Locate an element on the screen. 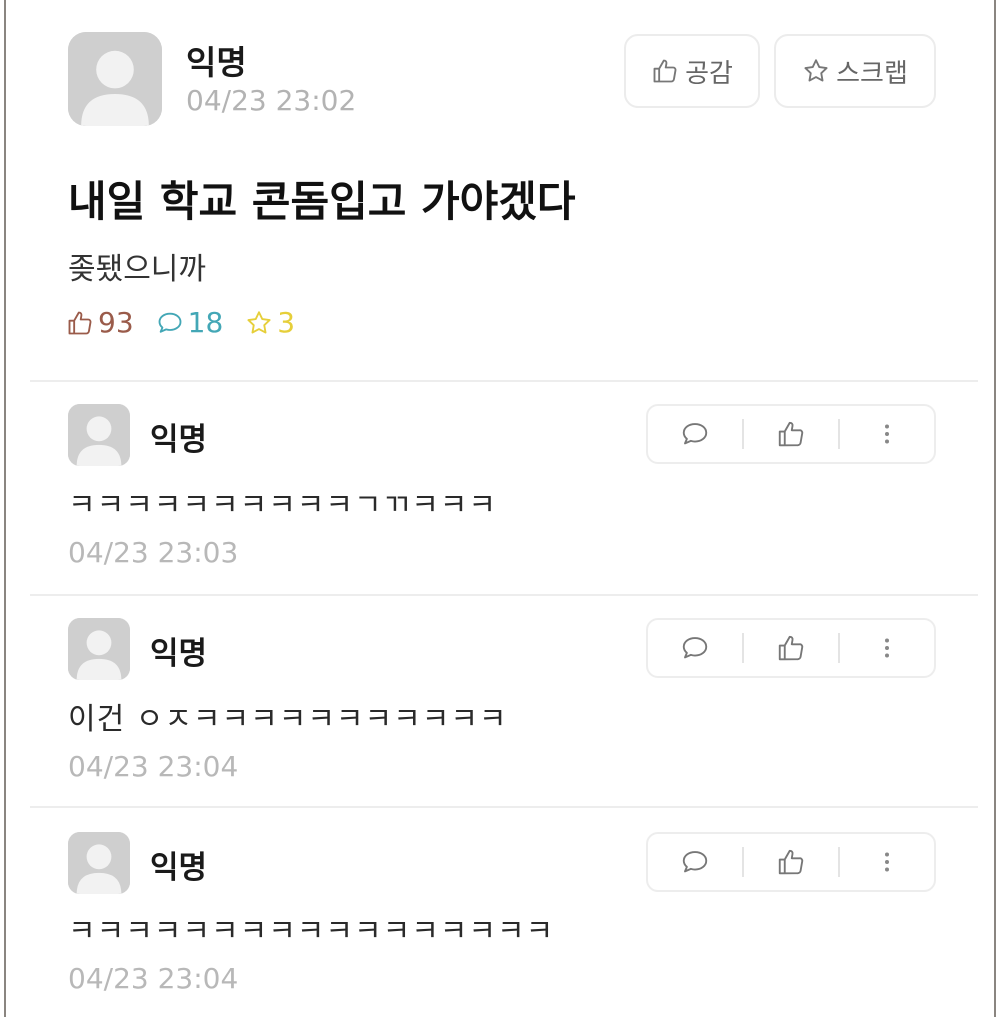 The image size is (1000, 1017). comment-timestamp: 04/23 23:03 is located at coordinates (153, 552).